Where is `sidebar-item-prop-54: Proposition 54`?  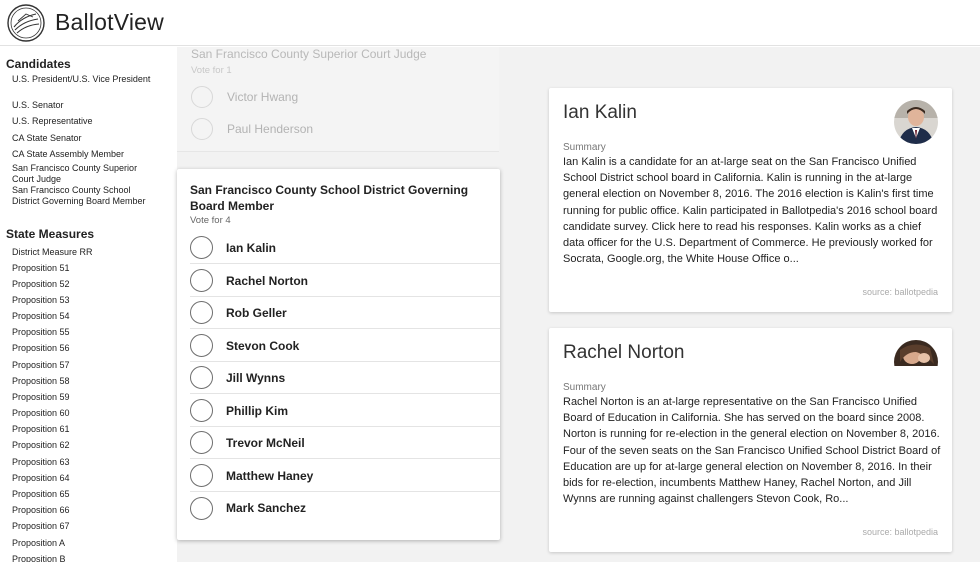
sidebar-item-prop-54: Proposition 54 is located at coordinates (82, 316).